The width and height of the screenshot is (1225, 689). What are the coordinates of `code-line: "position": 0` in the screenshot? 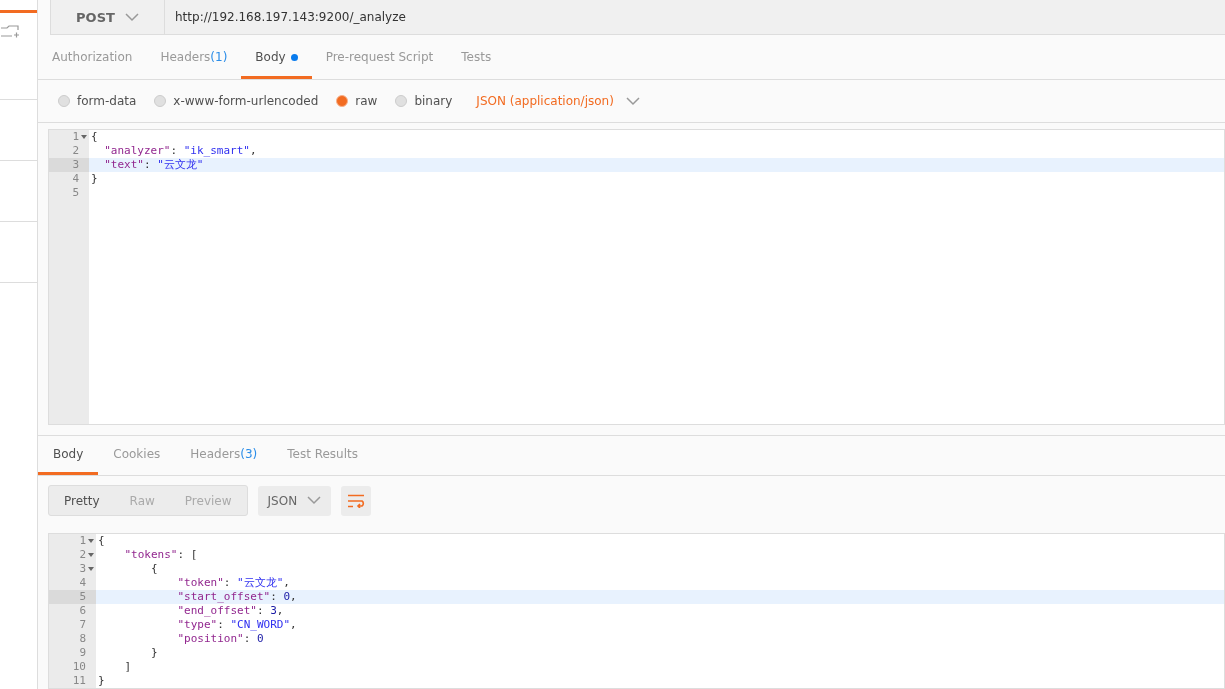 It's located at (220, 639).